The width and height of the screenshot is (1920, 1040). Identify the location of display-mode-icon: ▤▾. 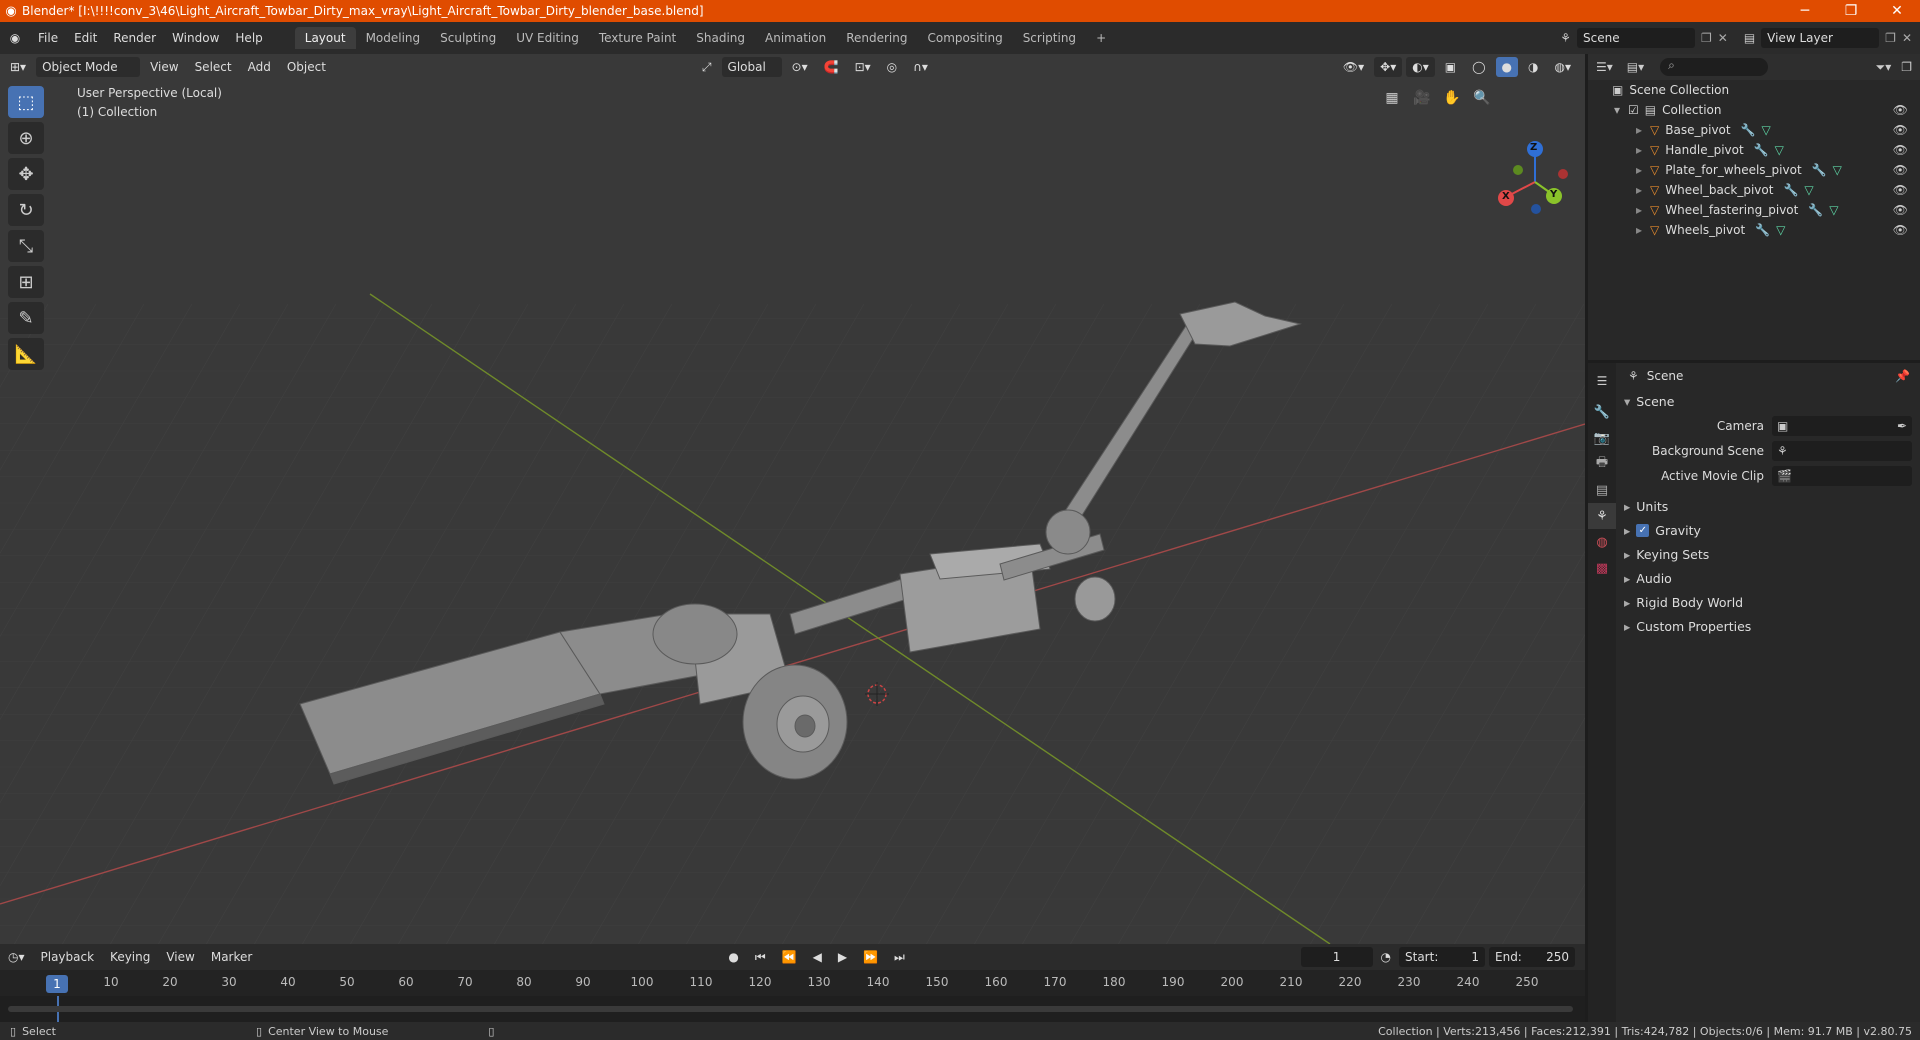
(1635, 67).